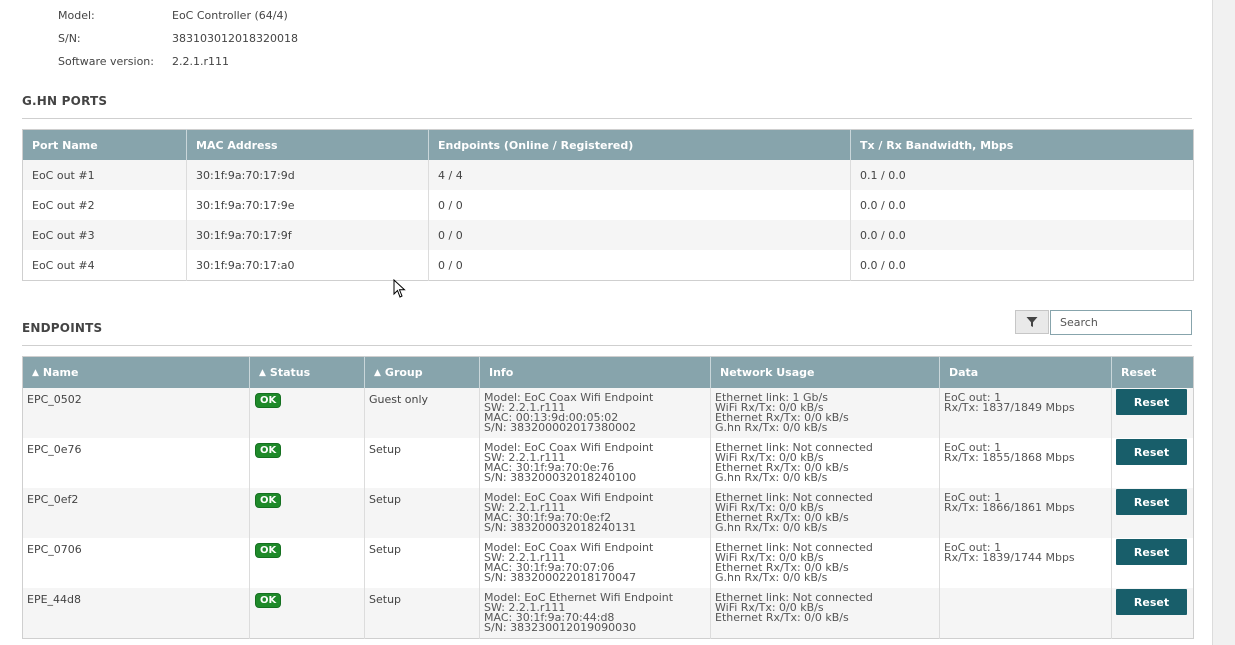 The width and height of the screenshot is (1235, 645). What do you see at coordinates (1152, 372) in the screenshot?
I see `endpoints-col-reset: Reset` at bounding box center [1152, 372].